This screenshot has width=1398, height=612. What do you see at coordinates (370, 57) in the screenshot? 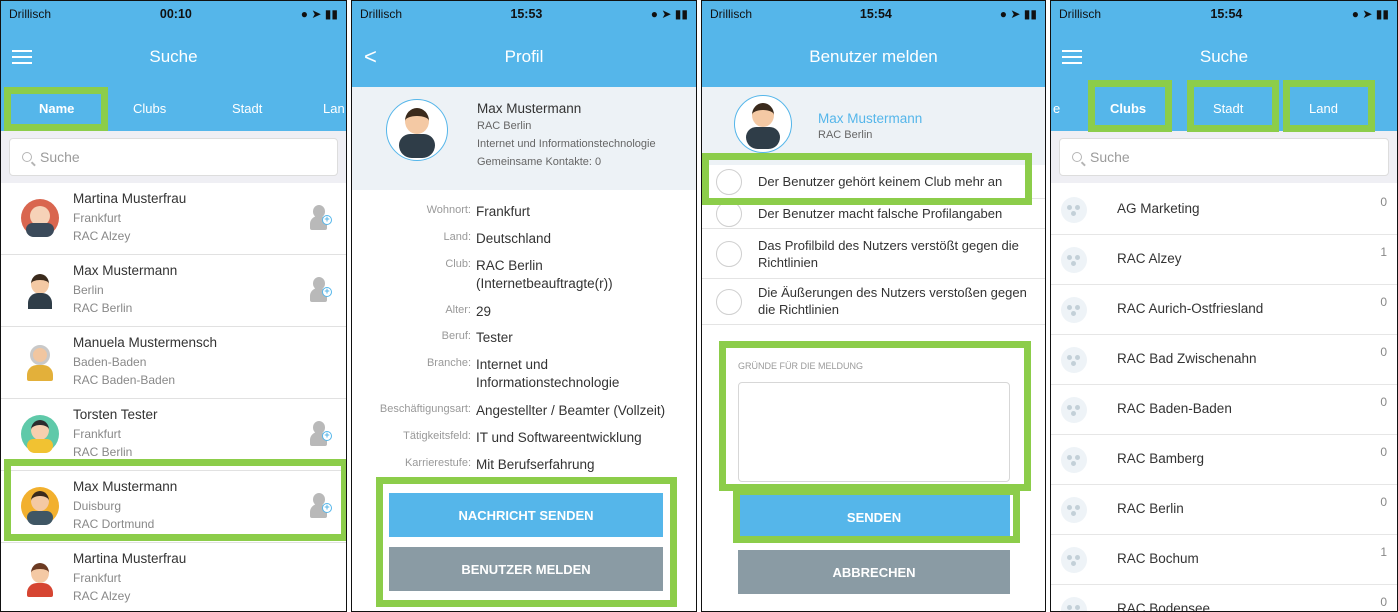
I see `back-icon: <` at bounding box center [370, 57].